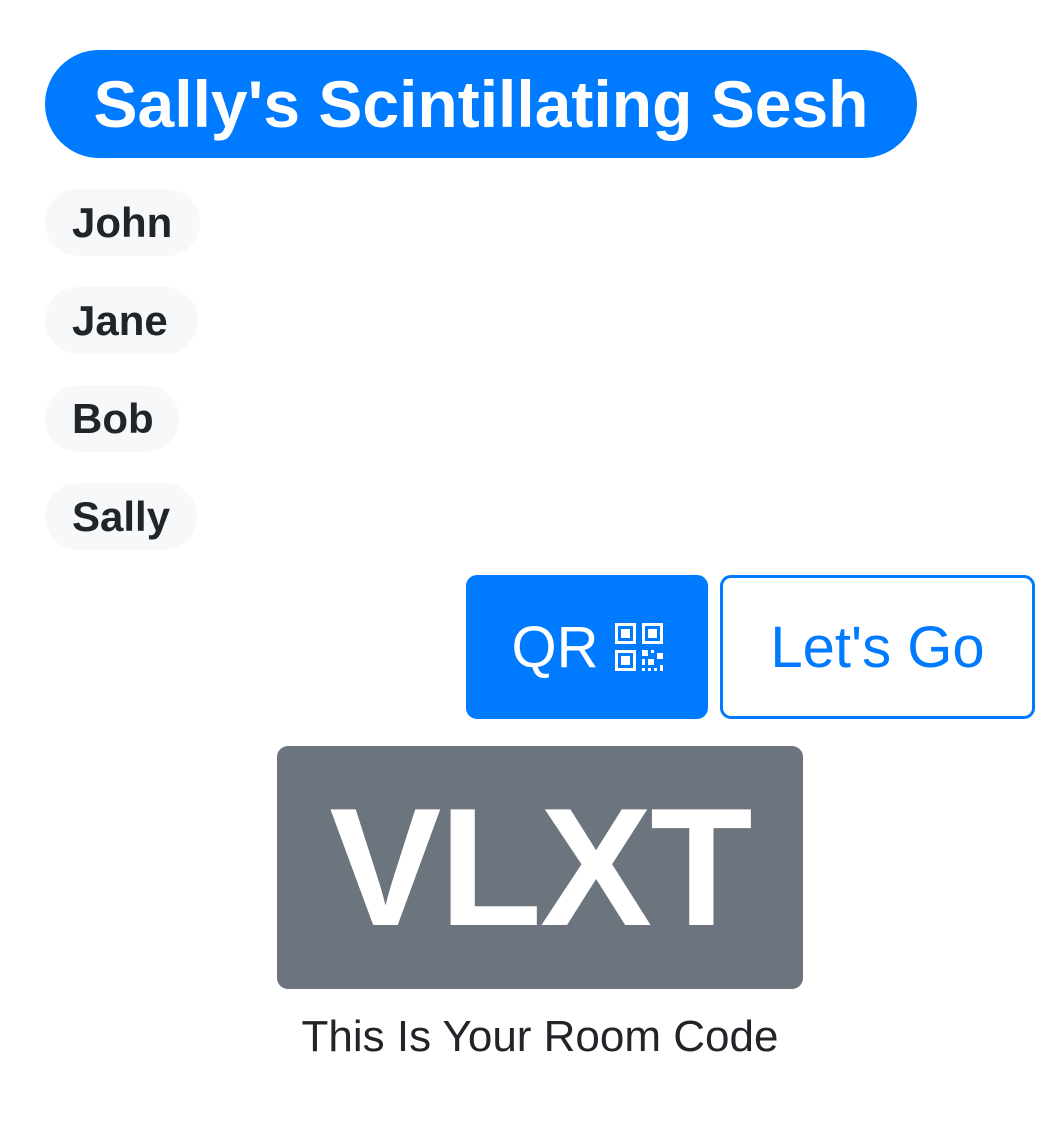 This screenshot has height=1133, width=1047. What do you see at coordinates (540, 1036) in the screenshot?
I see `room-code-caption: This Is Your Room Code` at bounding box center [540, 1036].